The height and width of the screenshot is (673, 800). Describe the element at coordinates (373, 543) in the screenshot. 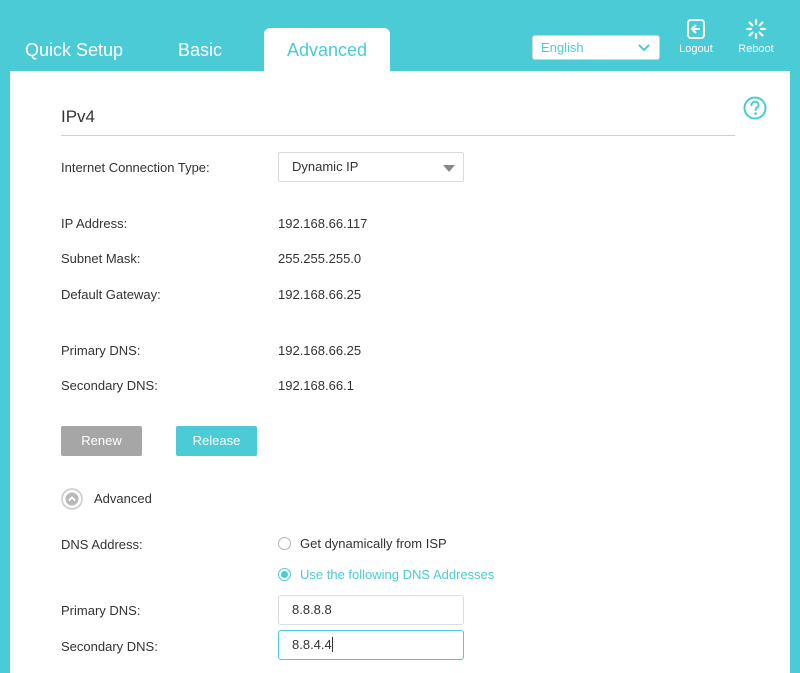

I see `radio-dns-dynamic-label: Get dynamically from ISP` at that location.